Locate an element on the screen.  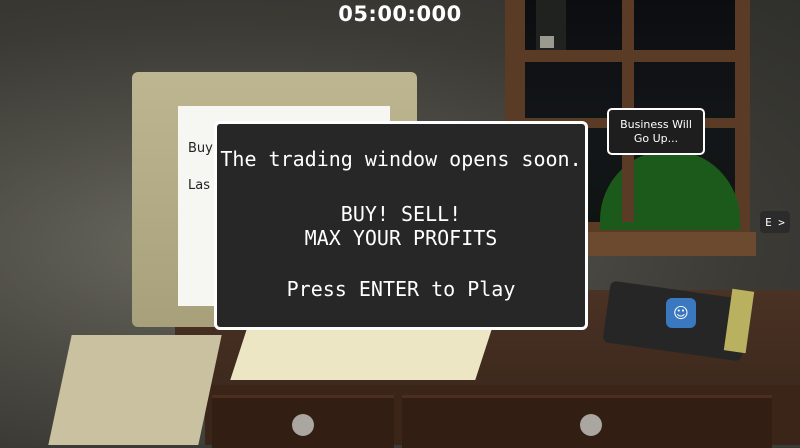
dialog-line-buy-sell: BUY! SELL! is located at coordinates (401, 214).